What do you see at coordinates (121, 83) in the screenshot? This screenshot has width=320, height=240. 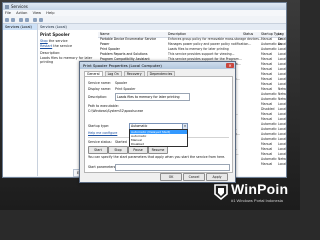 I see `service-name-value: Spooler` at bounding box center [121, 83].